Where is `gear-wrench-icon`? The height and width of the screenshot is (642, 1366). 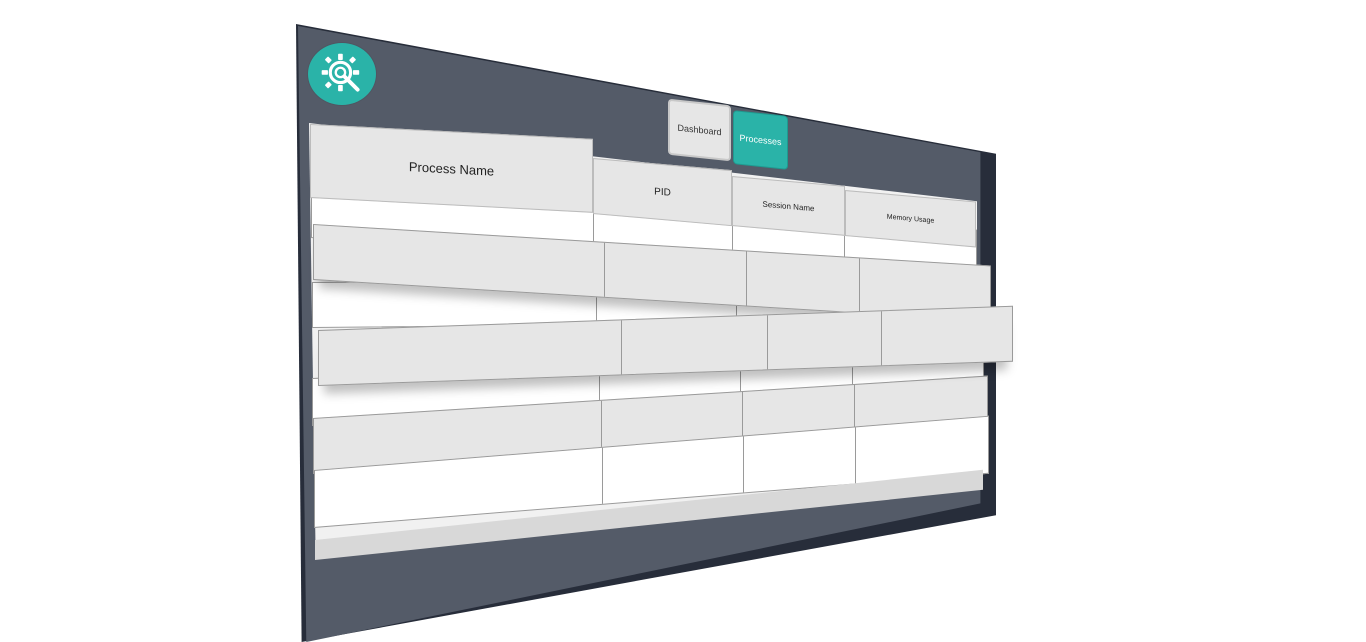 gear-wrench-icon is located at coordinates (340, 72).